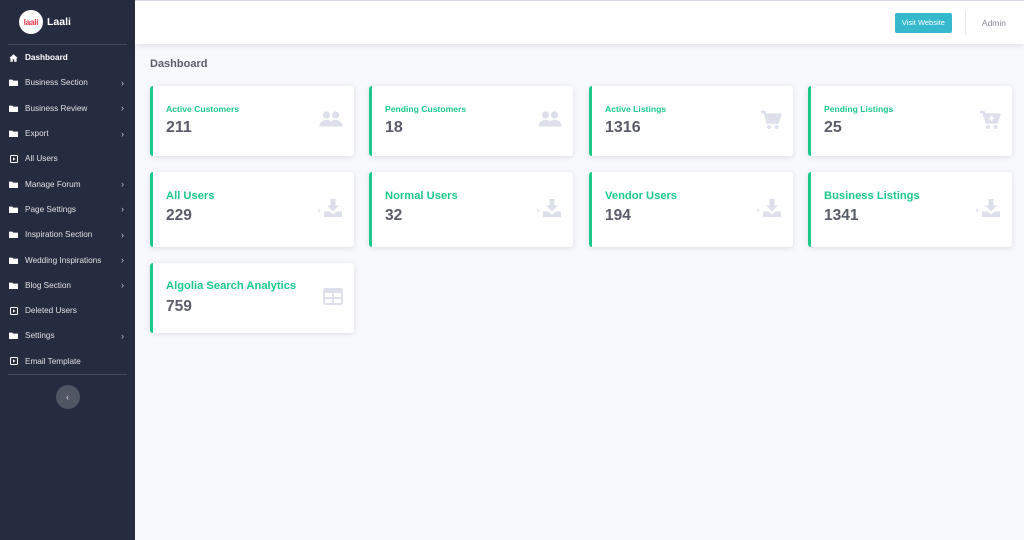 The height and width of the screenshot is (540, 1024). What do you see at coordinates (579, 22) in the screenshot?
I see `topbar: Visit Website Admin` at bounding box center [579, 22].